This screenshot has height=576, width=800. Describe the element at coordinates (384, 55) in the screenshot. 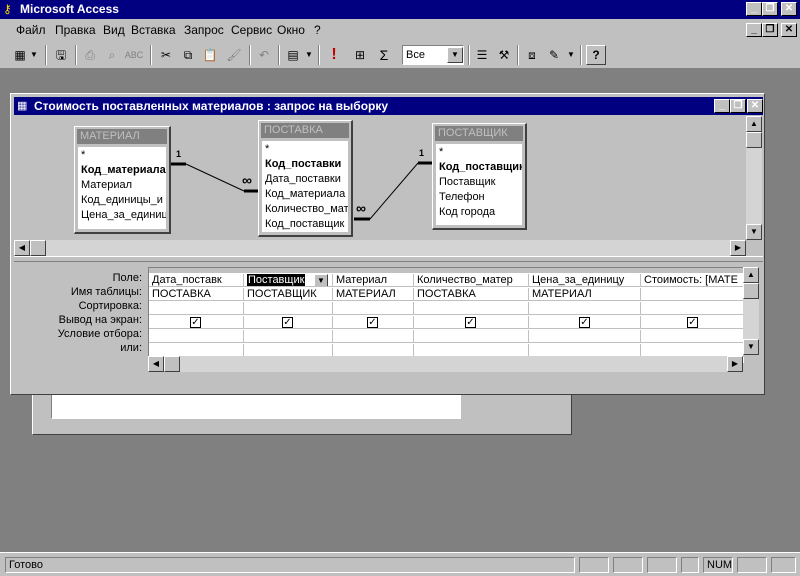

I see `totals-icon: Σ` at that location.